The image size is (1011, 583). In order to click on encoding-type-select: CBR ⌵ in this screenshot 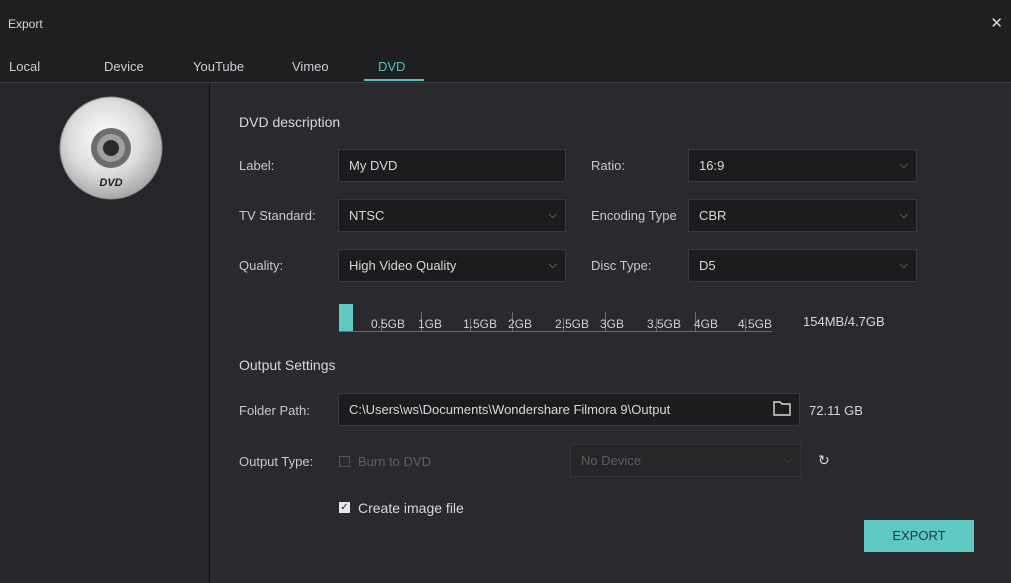, I will do `click(802, 215)`.